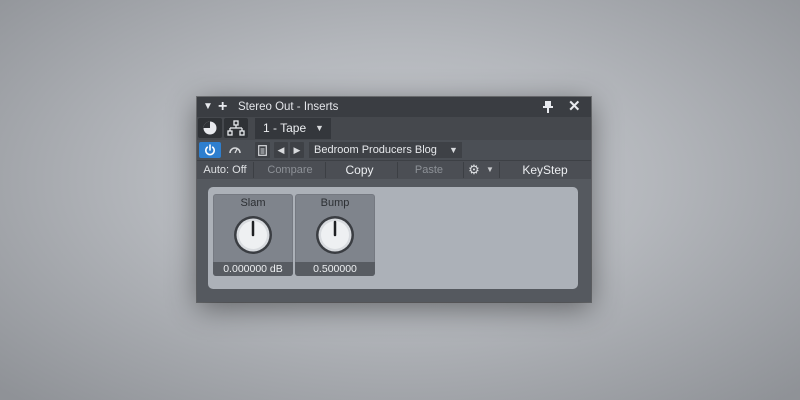 The width and height of the screenshot is (800, 400). Describe the element at coordinates (359, 170) in the screenshot. I see `copy-button: Copy` at that location.